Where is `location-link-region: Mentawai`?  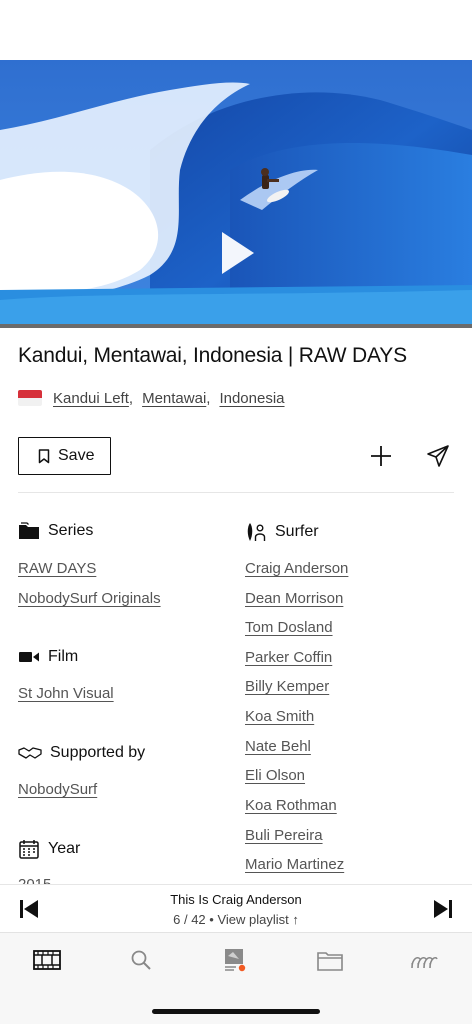
location-link-region: Mentawai is located at coordinates (174, 398).